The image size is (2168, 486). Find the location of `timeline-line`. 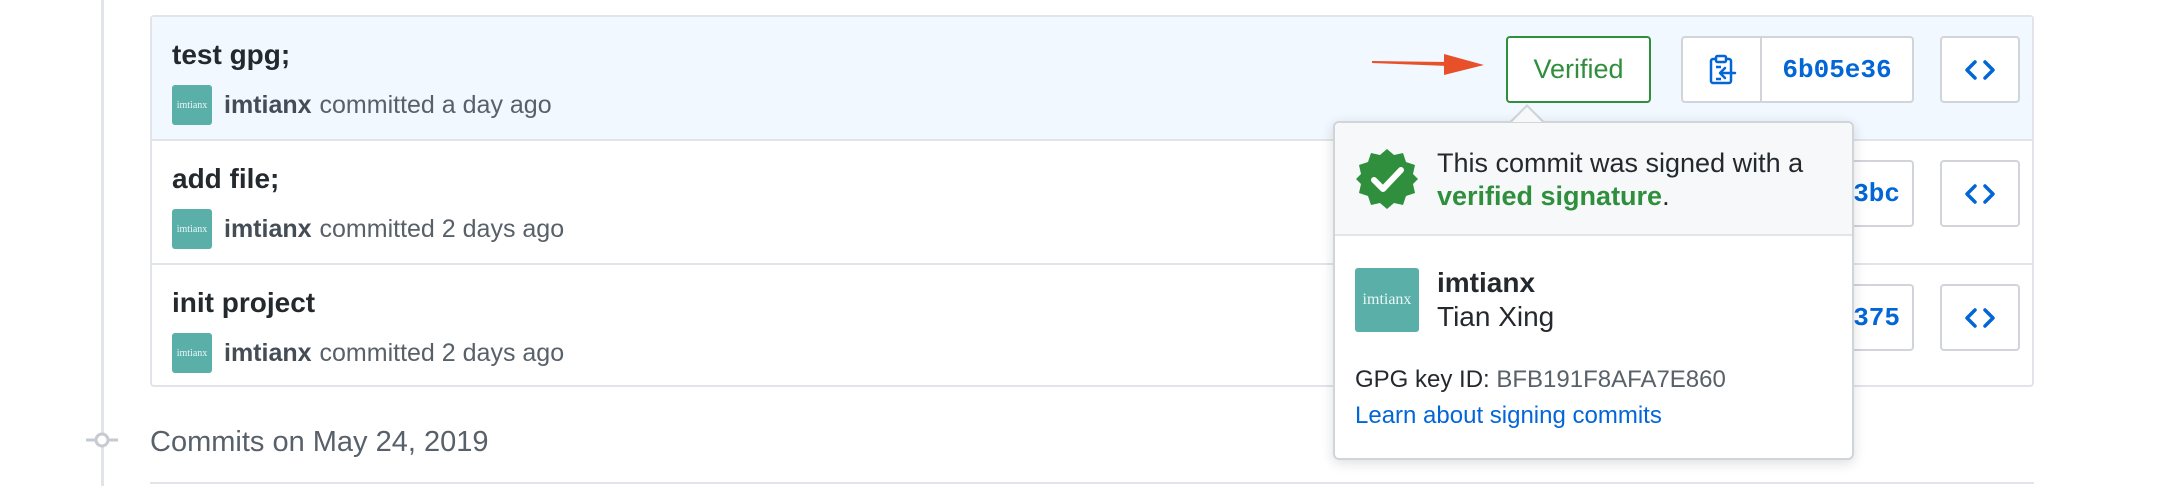

timeline-line is located at coordinates (102, 243).